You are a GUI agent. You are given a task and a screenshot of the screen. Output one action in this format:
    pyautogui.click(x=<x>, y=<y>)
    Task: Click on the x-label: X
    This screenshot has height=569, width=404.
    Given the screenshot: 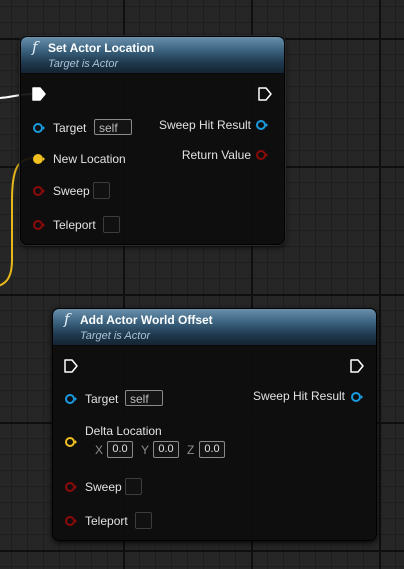 What is the action you would take?
    pyautogui.click(x=99, y=450)
    